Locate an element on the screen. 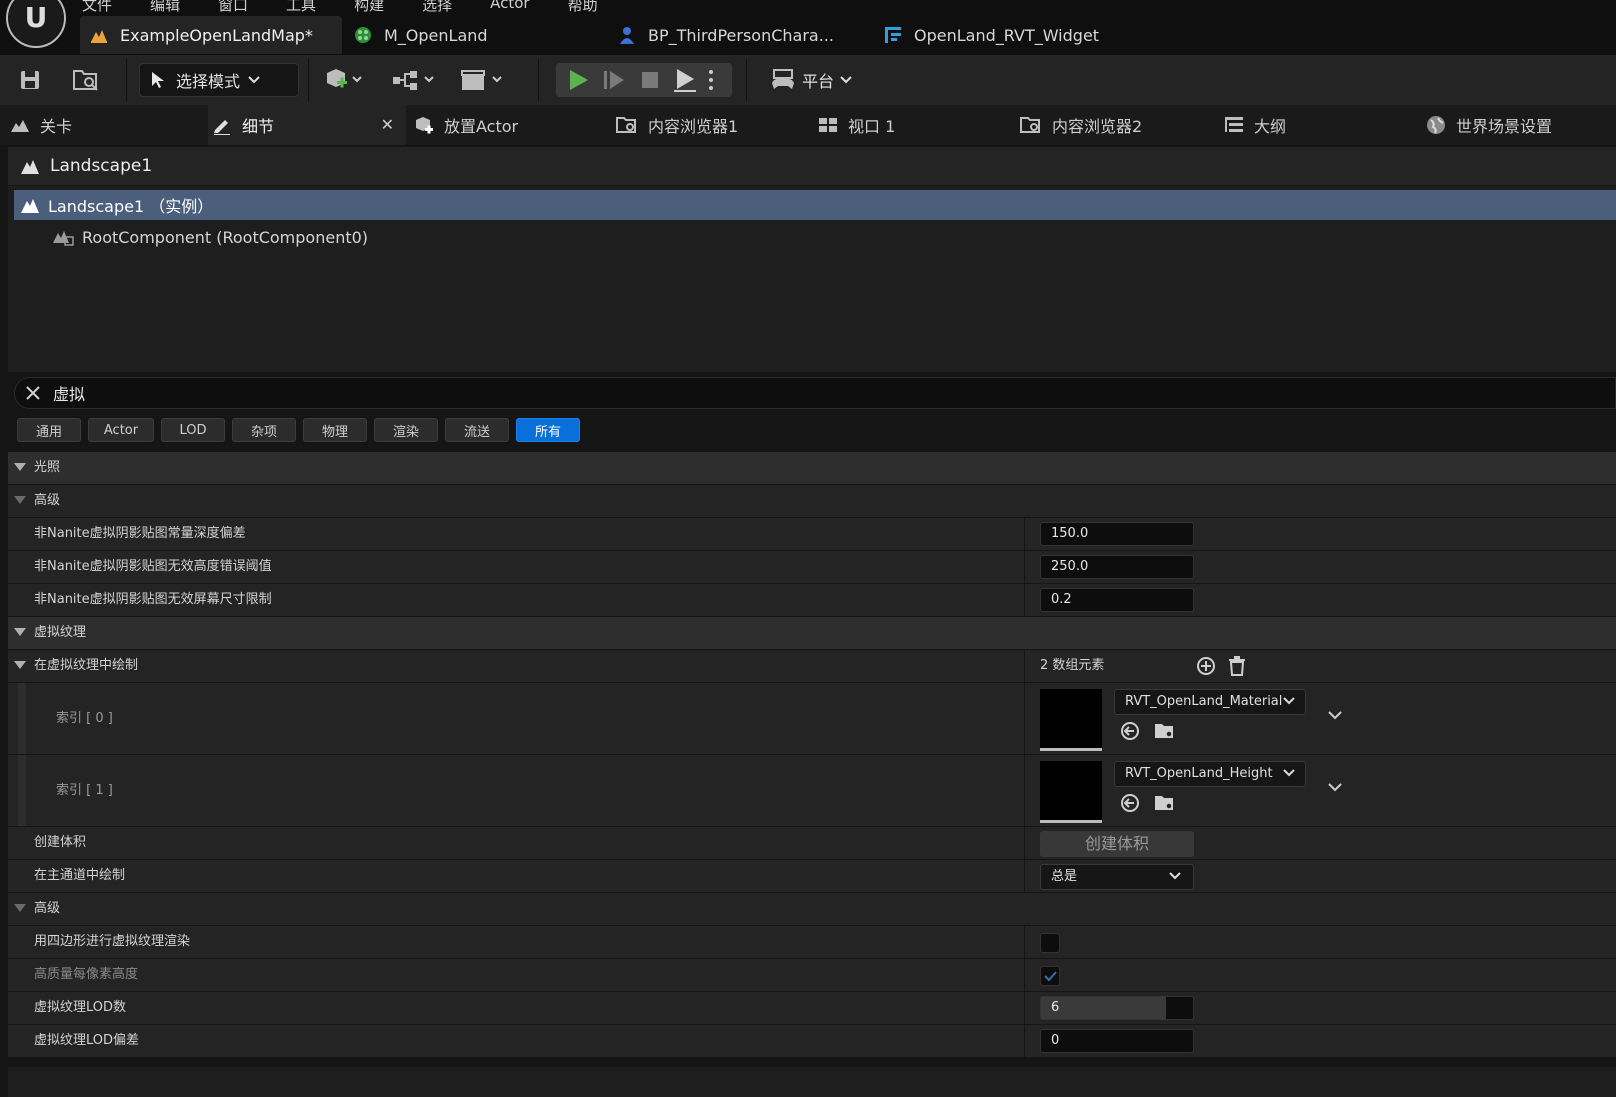 This screenshot has height=1097, width=1616. actor-name: Landscape1 is located at coordinates (101, 166).